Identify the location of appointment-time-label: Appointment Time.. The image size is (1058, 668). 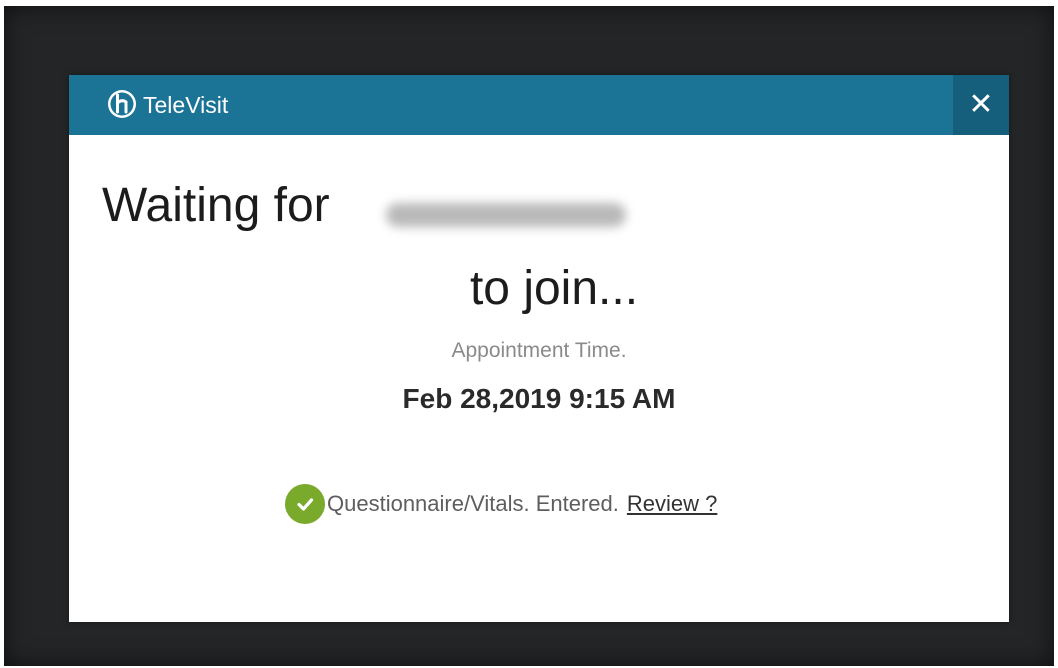
(539, 350).